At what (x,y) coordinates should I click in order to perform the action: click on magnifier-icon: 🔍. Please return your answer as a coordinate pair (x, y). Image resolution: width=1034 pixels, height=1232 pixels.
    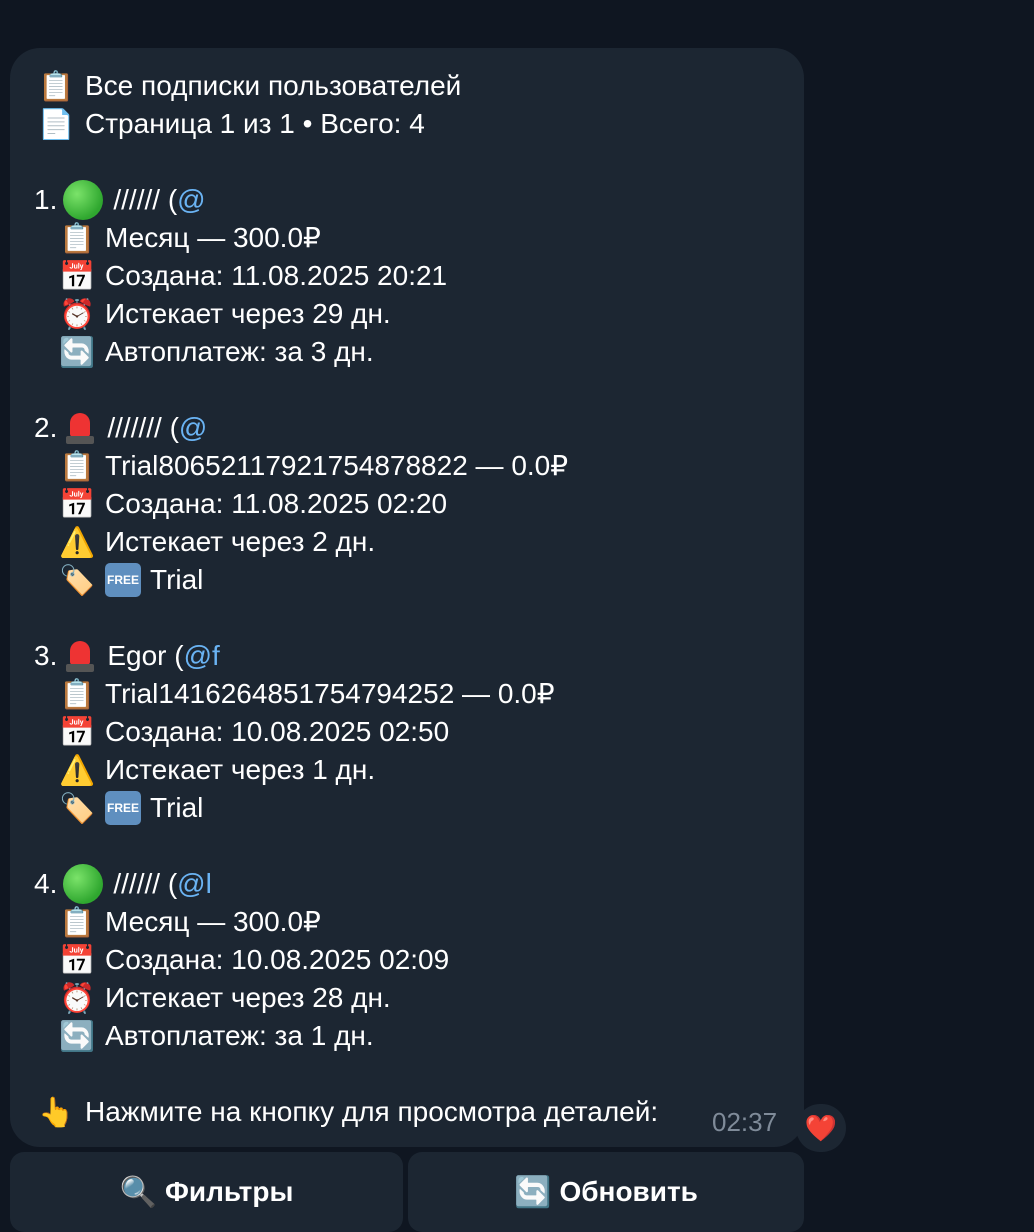
    Looking at the image, I should click on (138, 1192).